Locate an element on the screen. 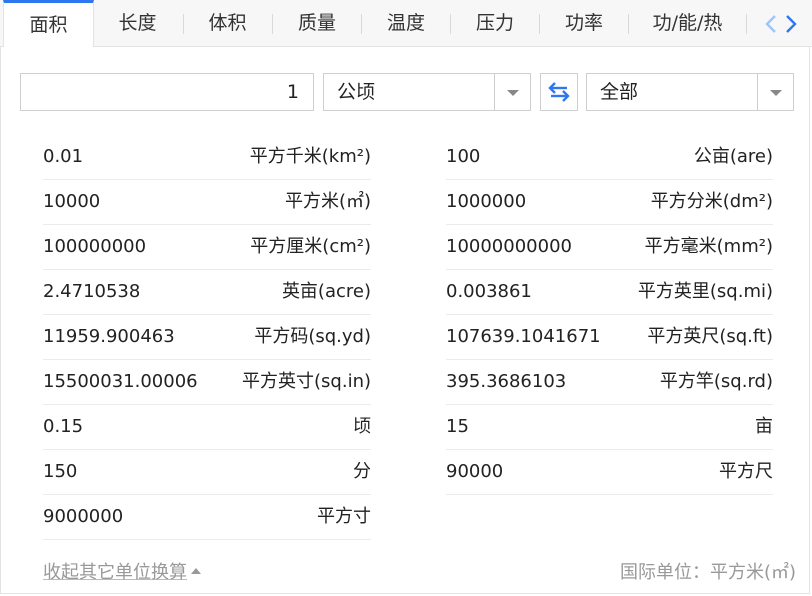 This screenshot has width=812, height=596. from-unit-value: 公顷 is located at coordinates (356, 92).